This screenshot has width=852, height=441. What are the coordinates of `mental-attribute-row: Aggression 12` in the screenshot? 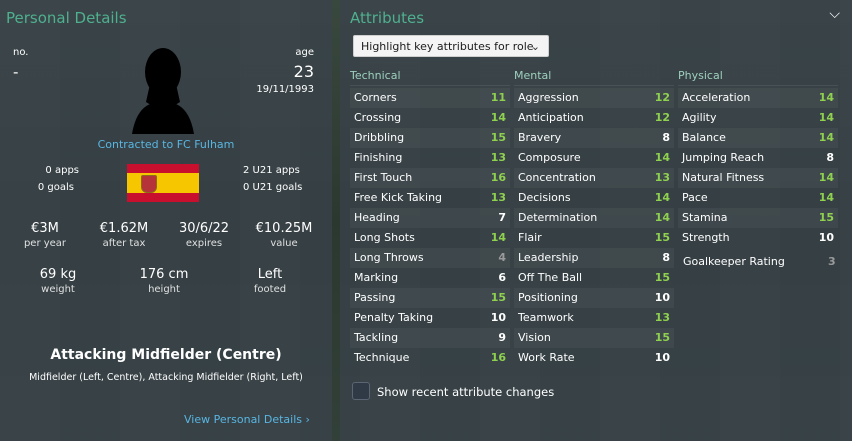 It's located at (594, 98).